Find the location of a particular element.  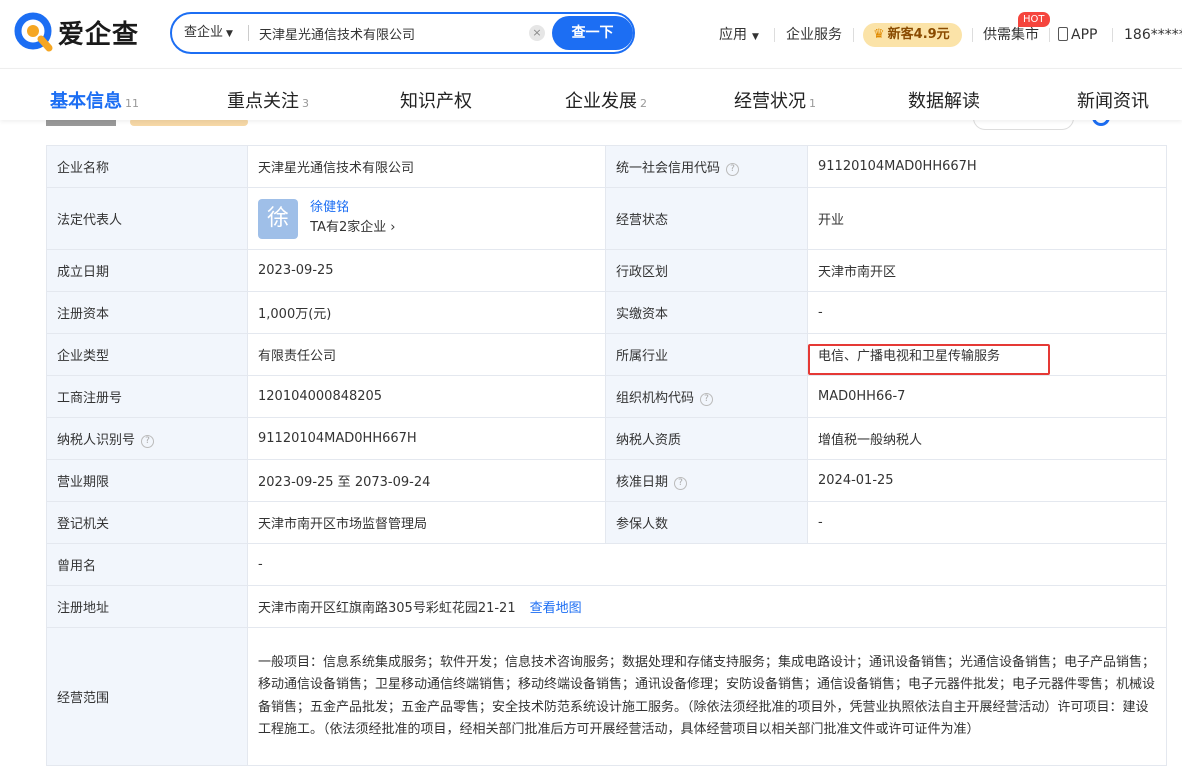

tab-development: 企业发展 2 is located at coordinates (606, 100).